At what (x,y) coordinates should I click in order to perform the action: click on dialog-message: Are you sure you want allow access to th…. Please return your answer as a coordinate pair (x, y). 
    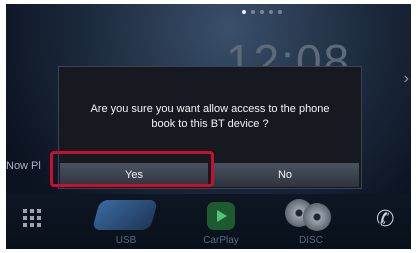
    Looking at the image, I should click on (210, 116).